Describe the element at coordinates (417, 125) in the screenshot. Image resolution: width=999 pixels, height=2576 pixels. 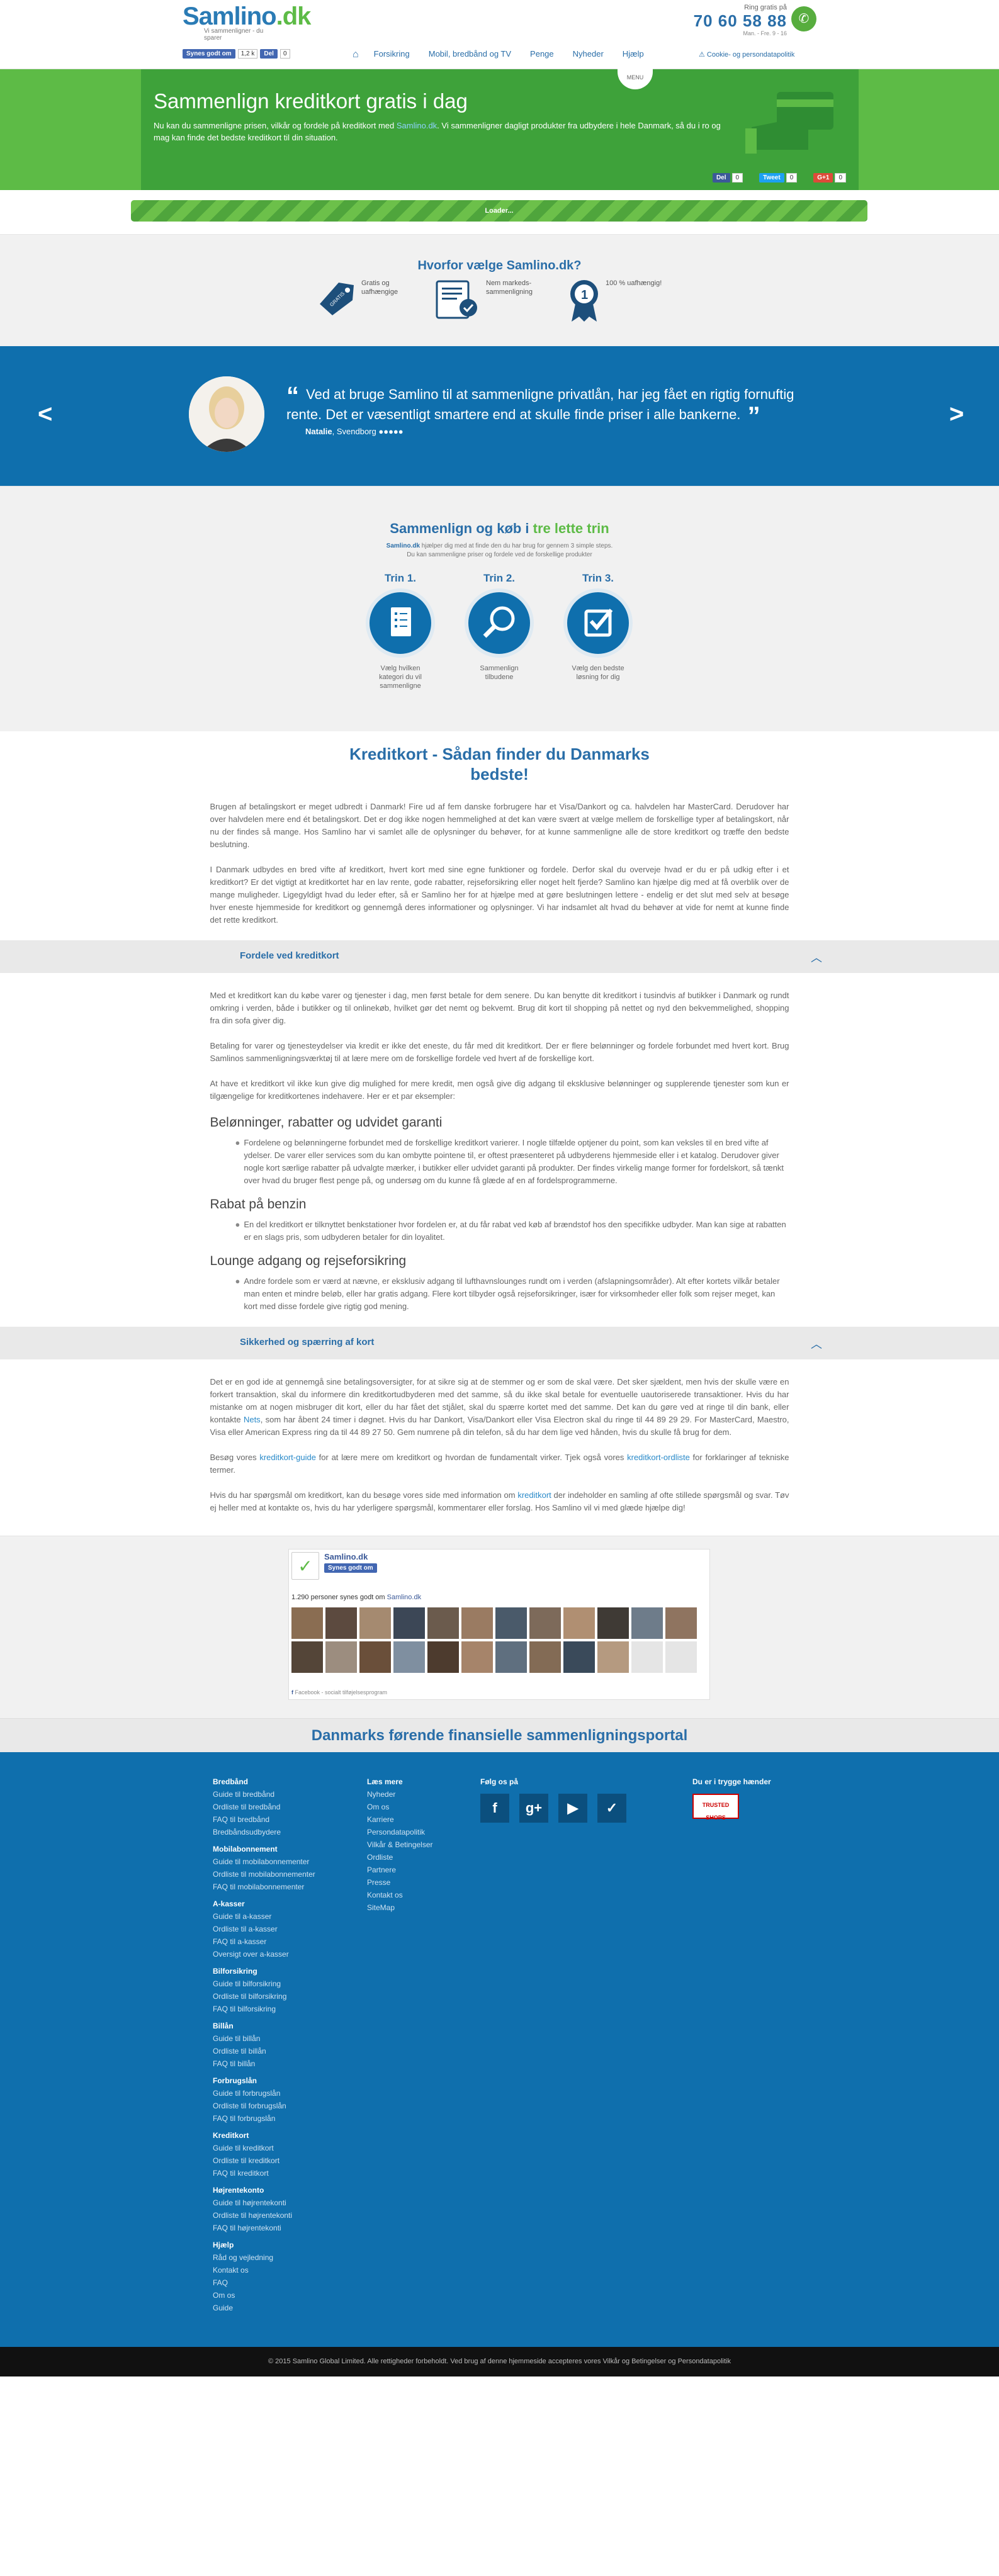
I see `hero-samlino-link: Samlino.dk` at that location.